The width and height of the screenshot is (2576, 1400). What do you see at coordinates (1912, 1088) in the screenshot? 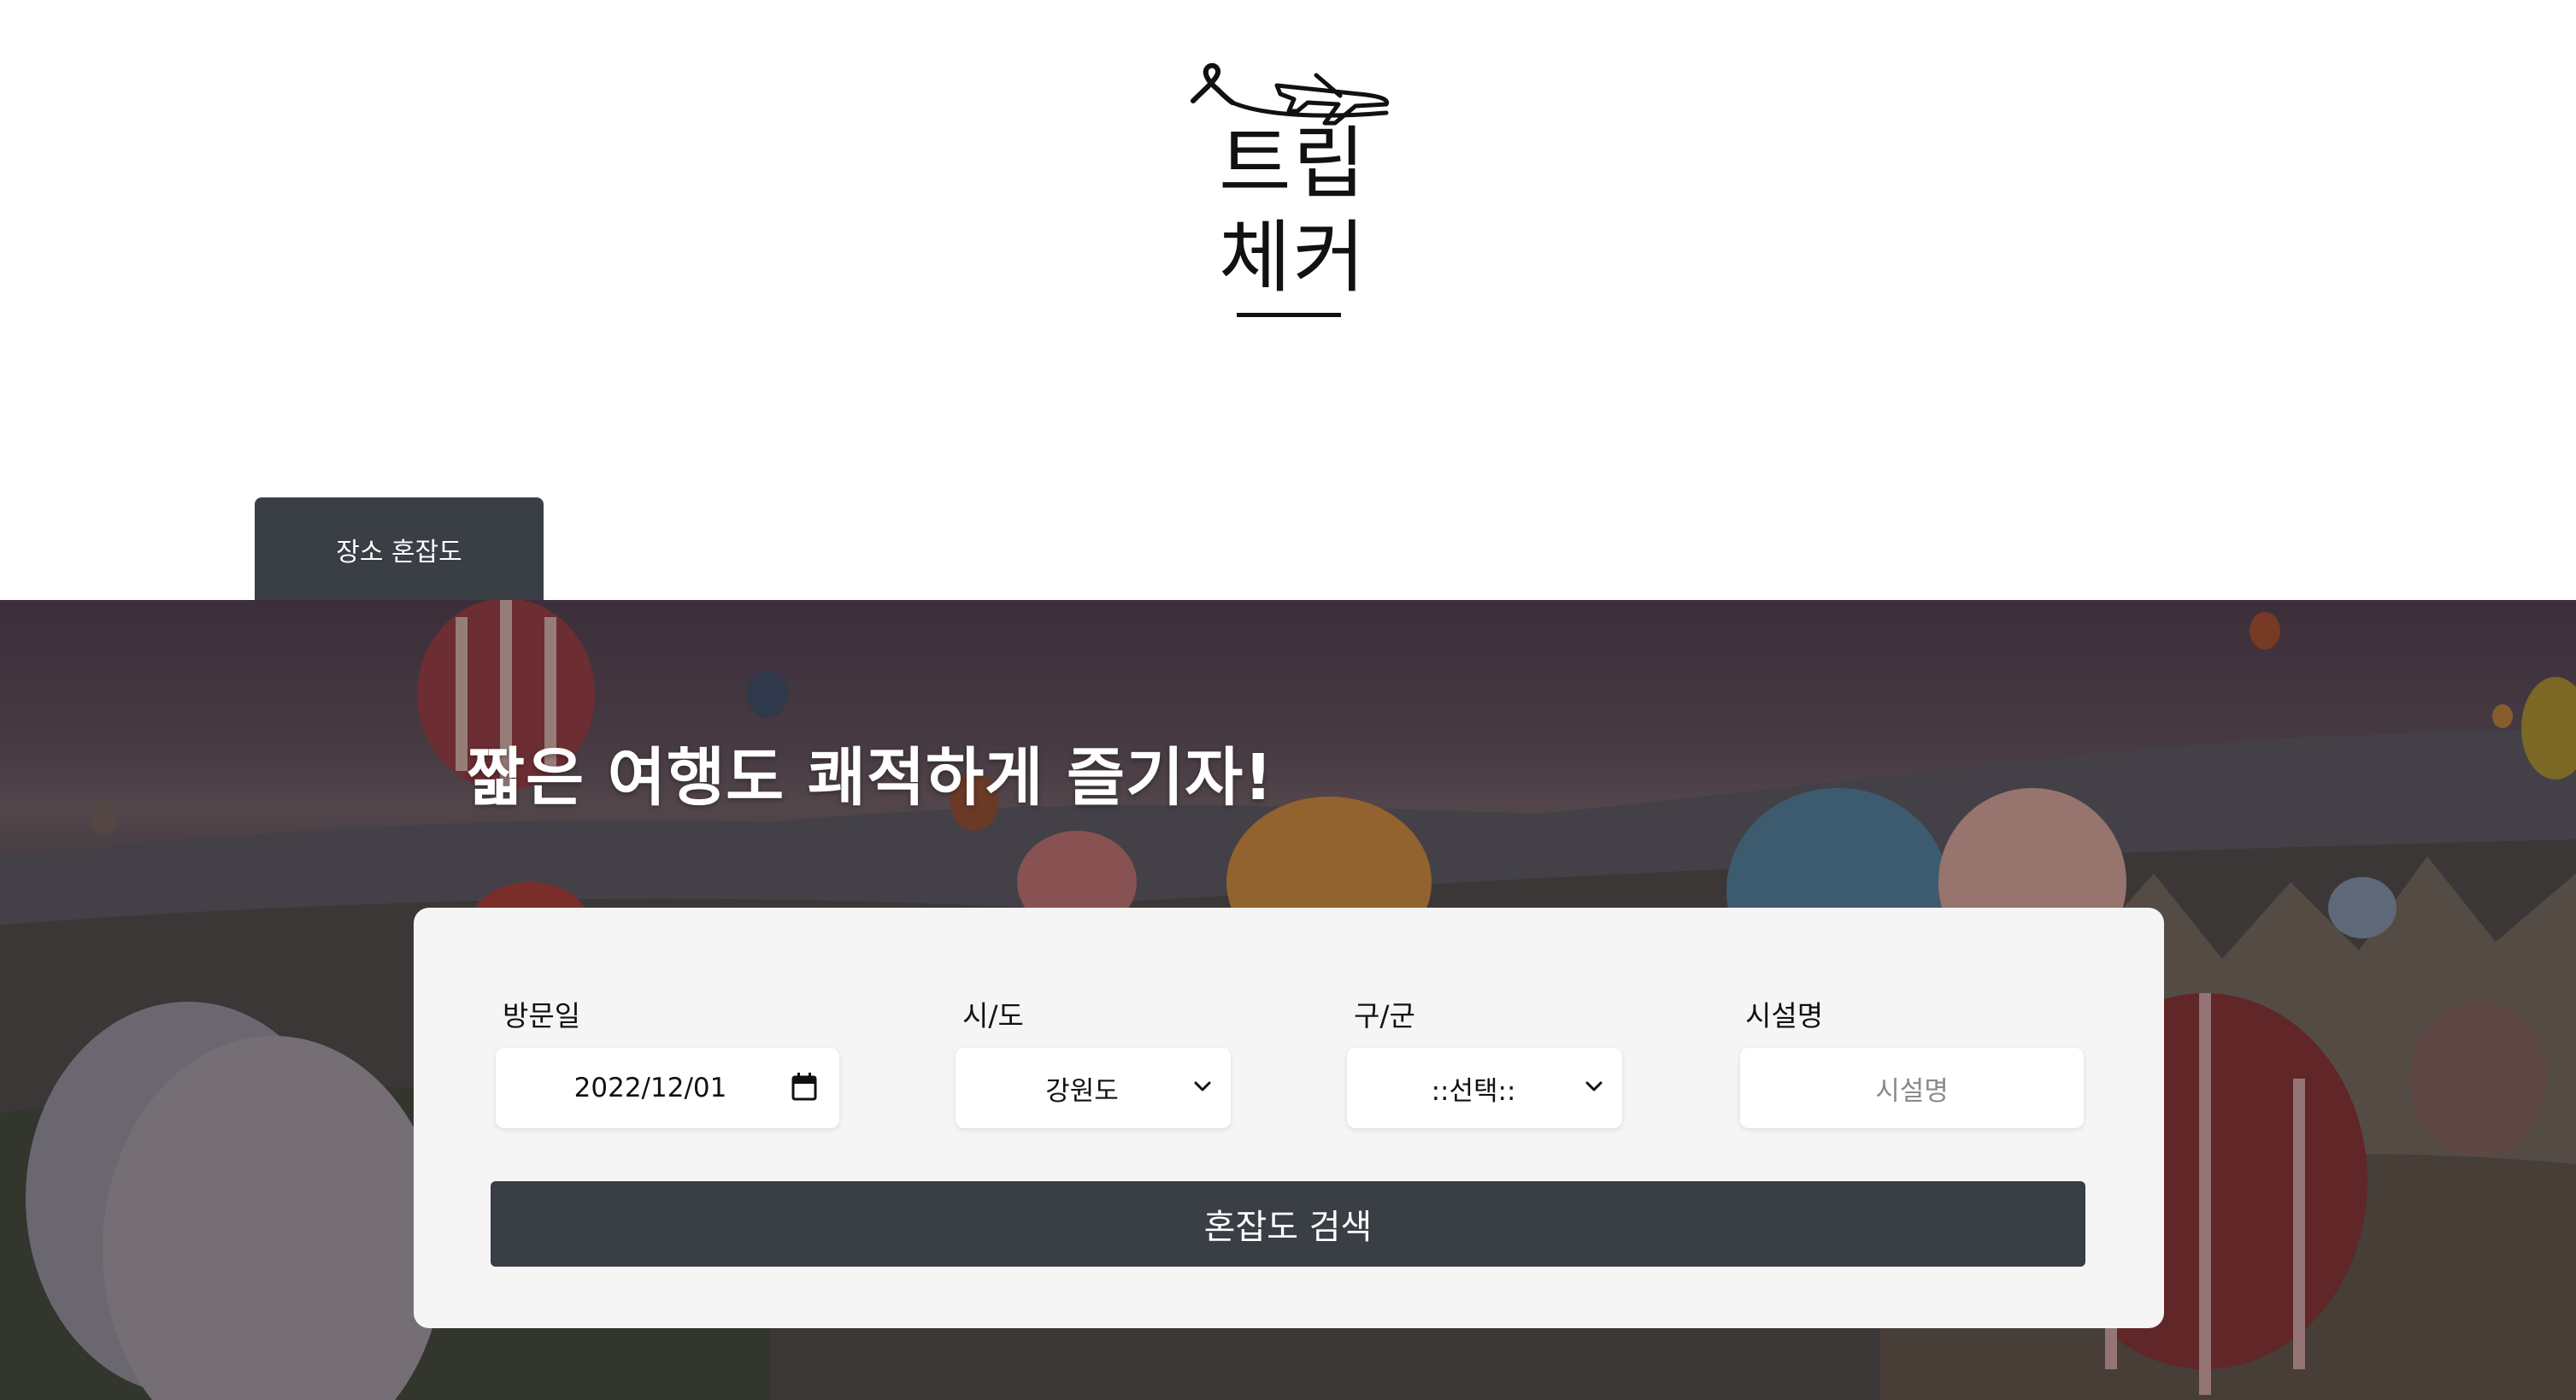
I see `facility-name-input: 시설명` at bounding box center [1912, 1088].